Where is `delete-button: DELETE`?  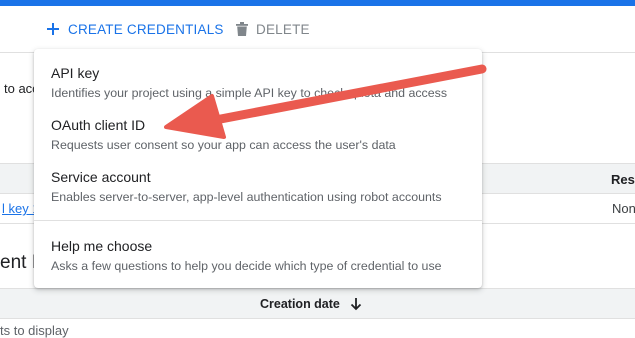 delete-button: DELETE is located at coordinates (273, 29).